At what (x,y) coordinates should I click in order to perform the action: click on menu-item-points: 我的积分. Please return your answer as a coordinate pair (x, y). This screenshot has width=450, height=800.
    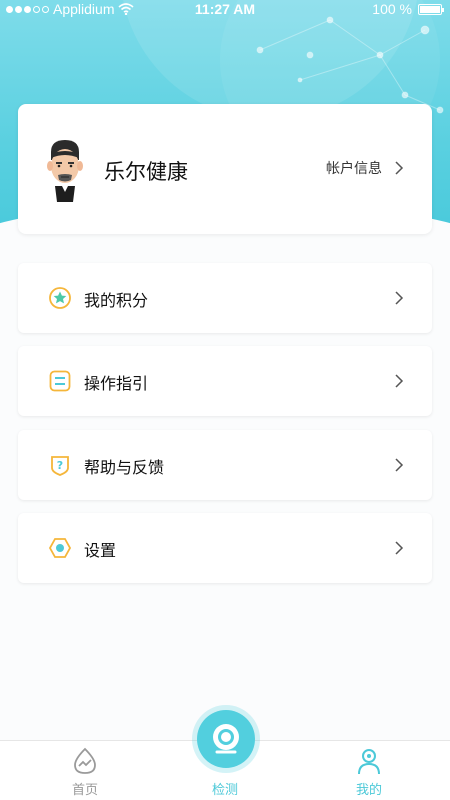
    Looking at the image, I should click on (225, 298).